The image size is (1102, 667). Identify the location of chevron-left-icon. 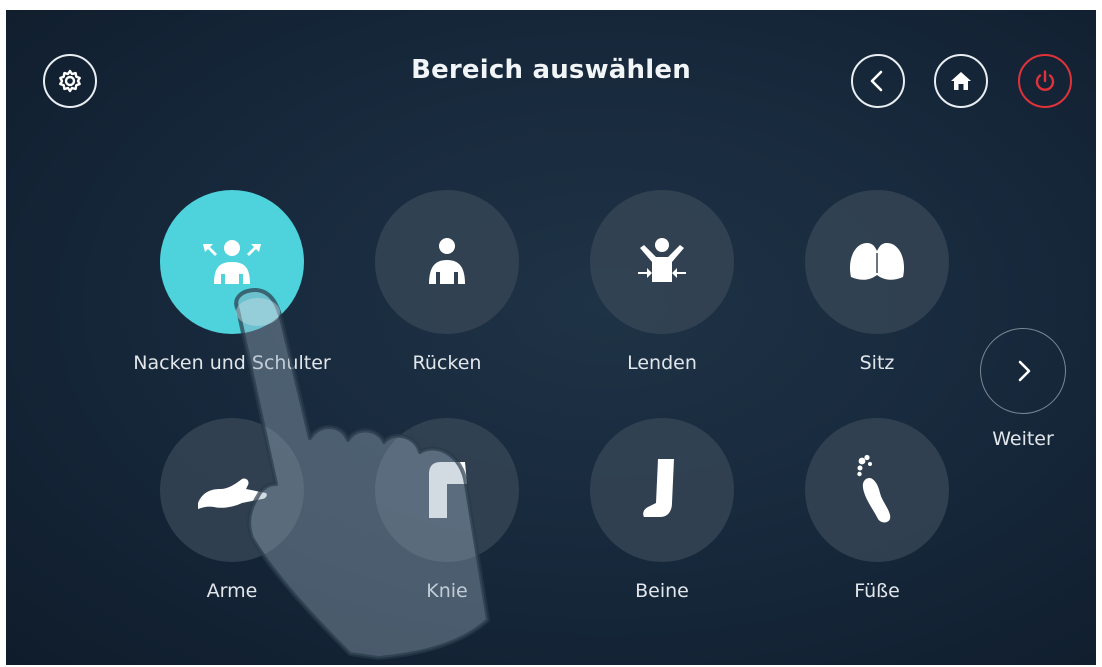
(876, 81).